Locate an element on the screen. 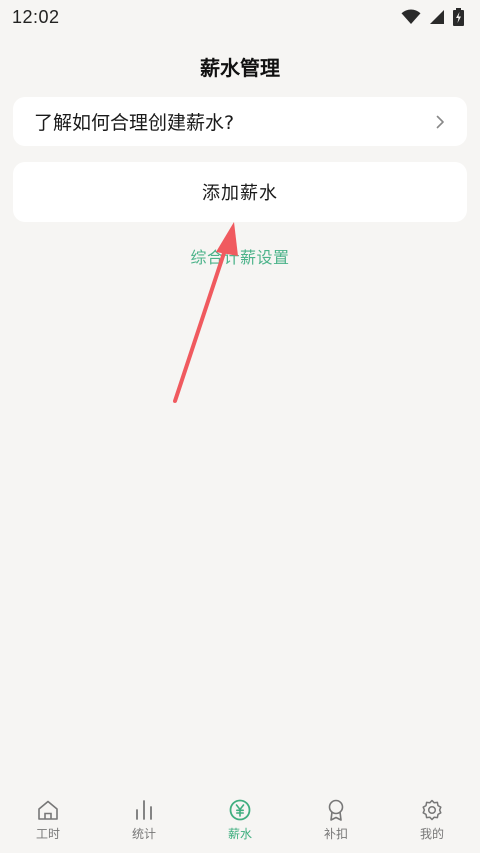 This screenshot has width=480, height=853. home-icon is located at coordinates (48, 810).